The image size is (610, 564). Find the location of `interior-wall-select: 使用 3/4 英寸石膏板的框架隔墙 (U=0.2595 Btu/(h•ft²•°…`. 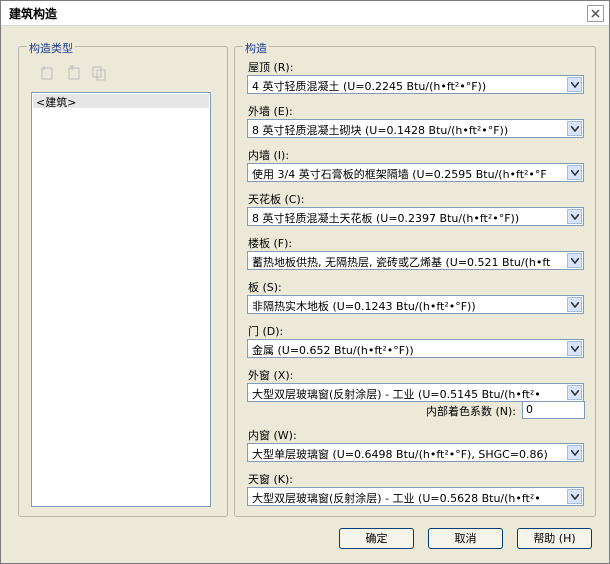

interior-wall-select: 使用 3/4 英寸石膏板的框架隔墙 (U=0.2595 Btu/(h•ft²•°… is located at coordinates (415, 172).